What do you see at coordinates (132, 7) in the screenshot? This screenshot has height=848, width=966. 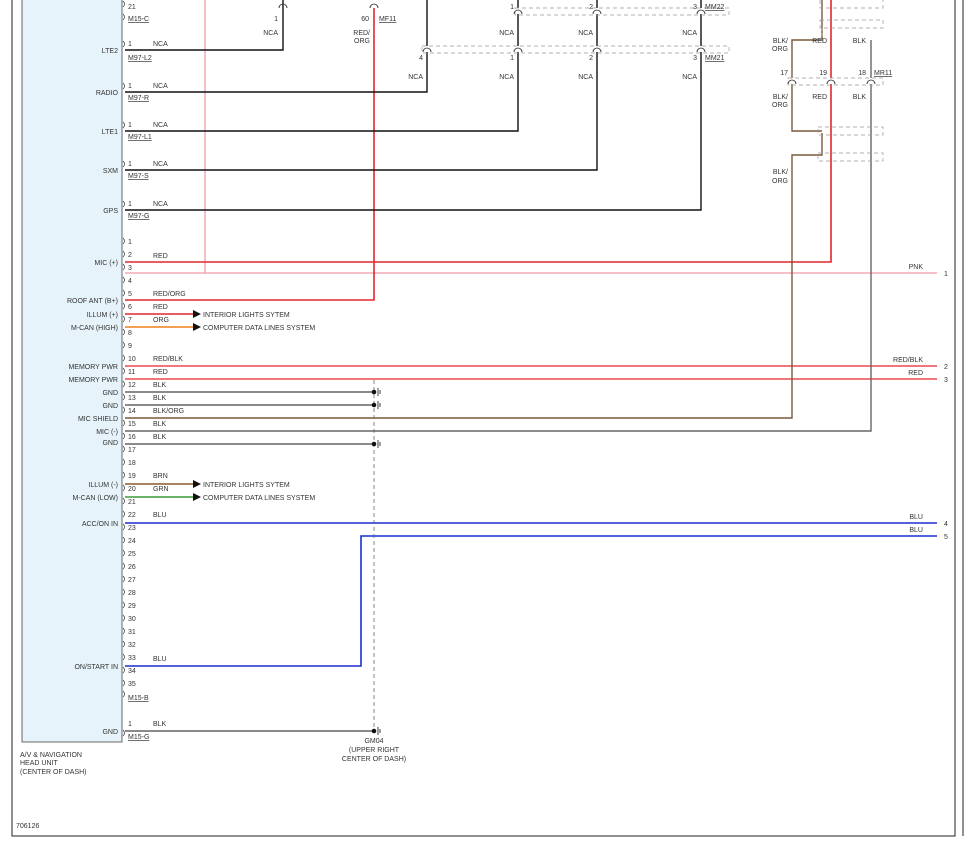 I see `m15c-pin-21: 21` at bounding box center [132, 7].